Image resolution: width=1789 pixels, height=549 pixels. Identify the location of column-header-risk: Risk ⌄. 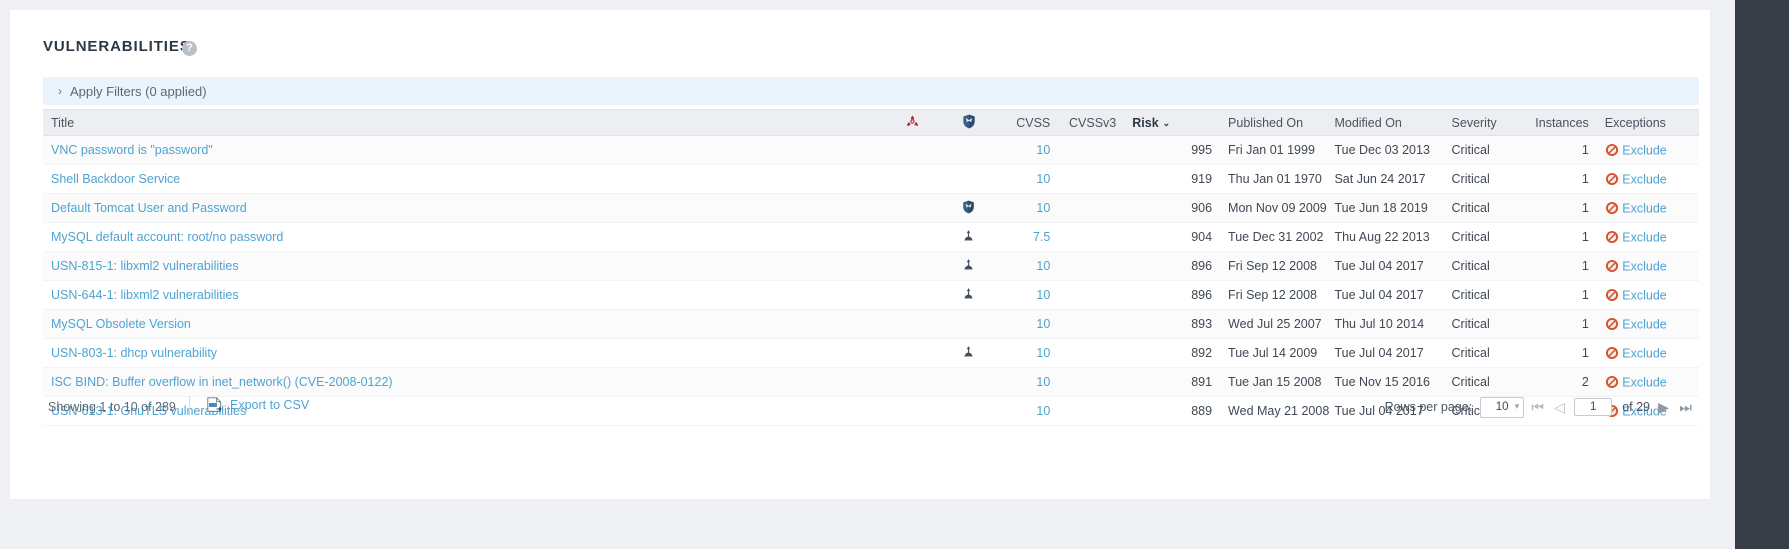
(1172, 122).